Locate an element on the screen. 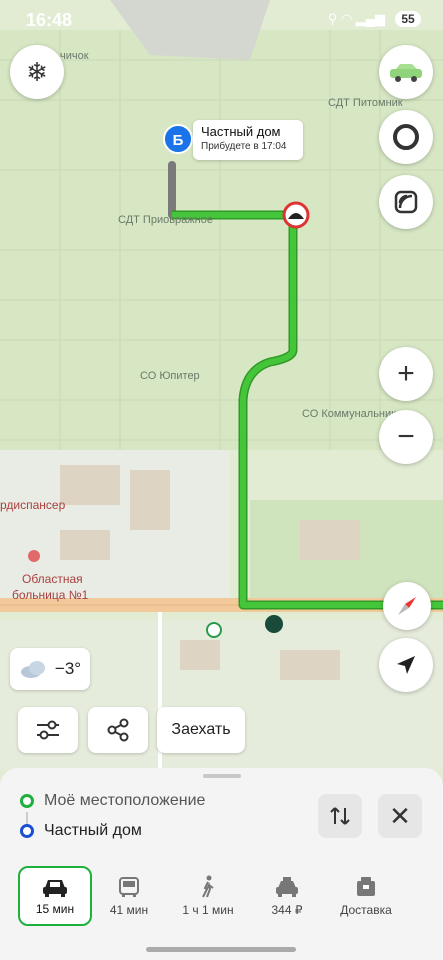 The height and width of the screenshot is (960, 443). close-icon: ✕ is located at coordinates (400, 815).